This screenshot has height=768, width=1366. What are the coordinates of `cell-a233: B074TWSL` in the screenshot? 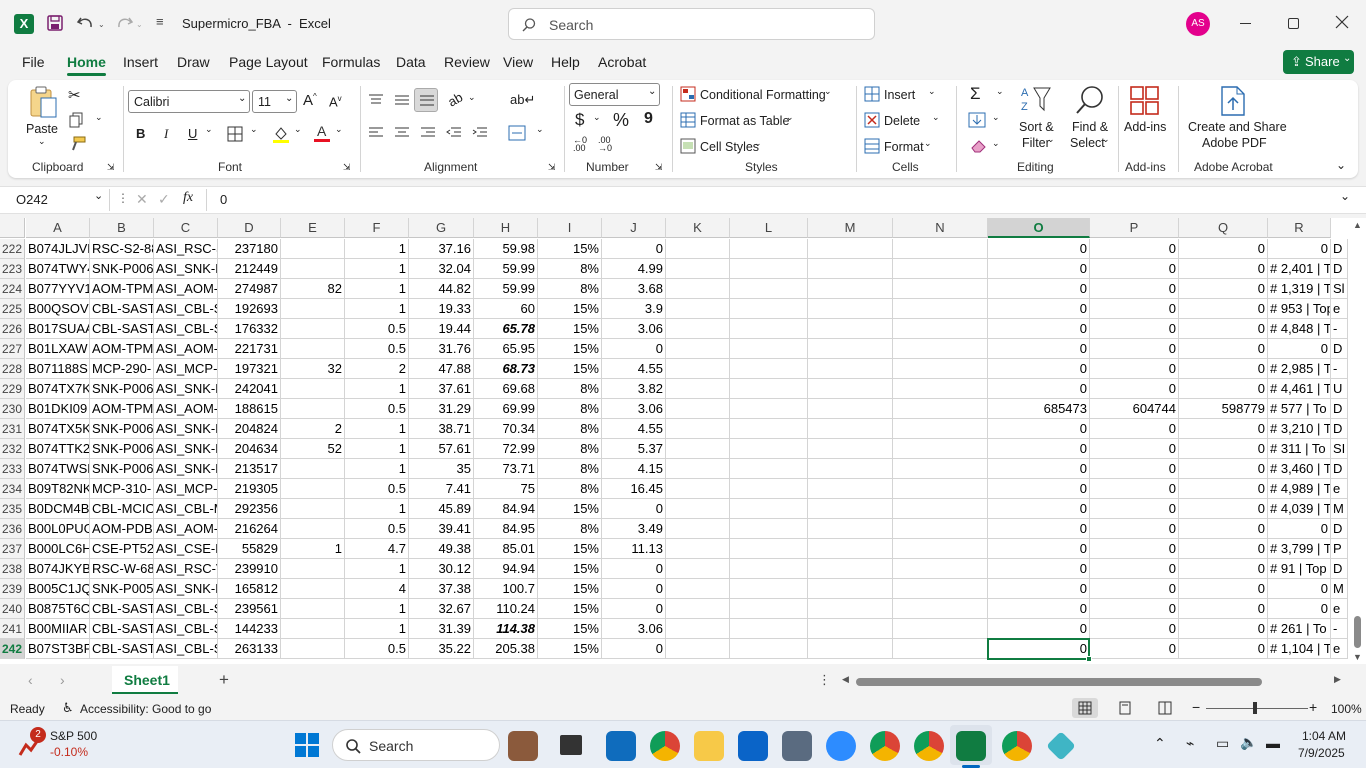 It's located at (58, 469).